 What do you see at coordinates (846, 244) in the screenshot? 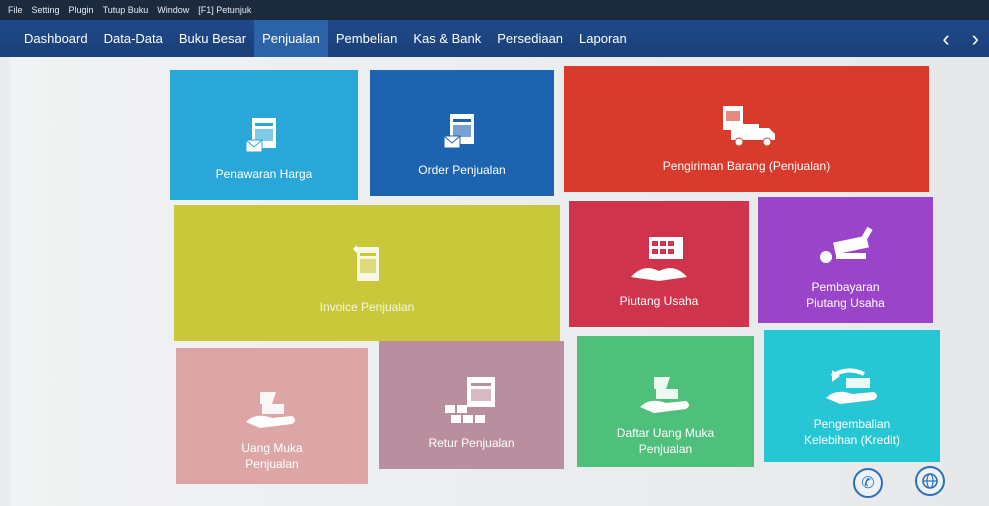
I see `payment-icon` at bounding box center [846, 244].